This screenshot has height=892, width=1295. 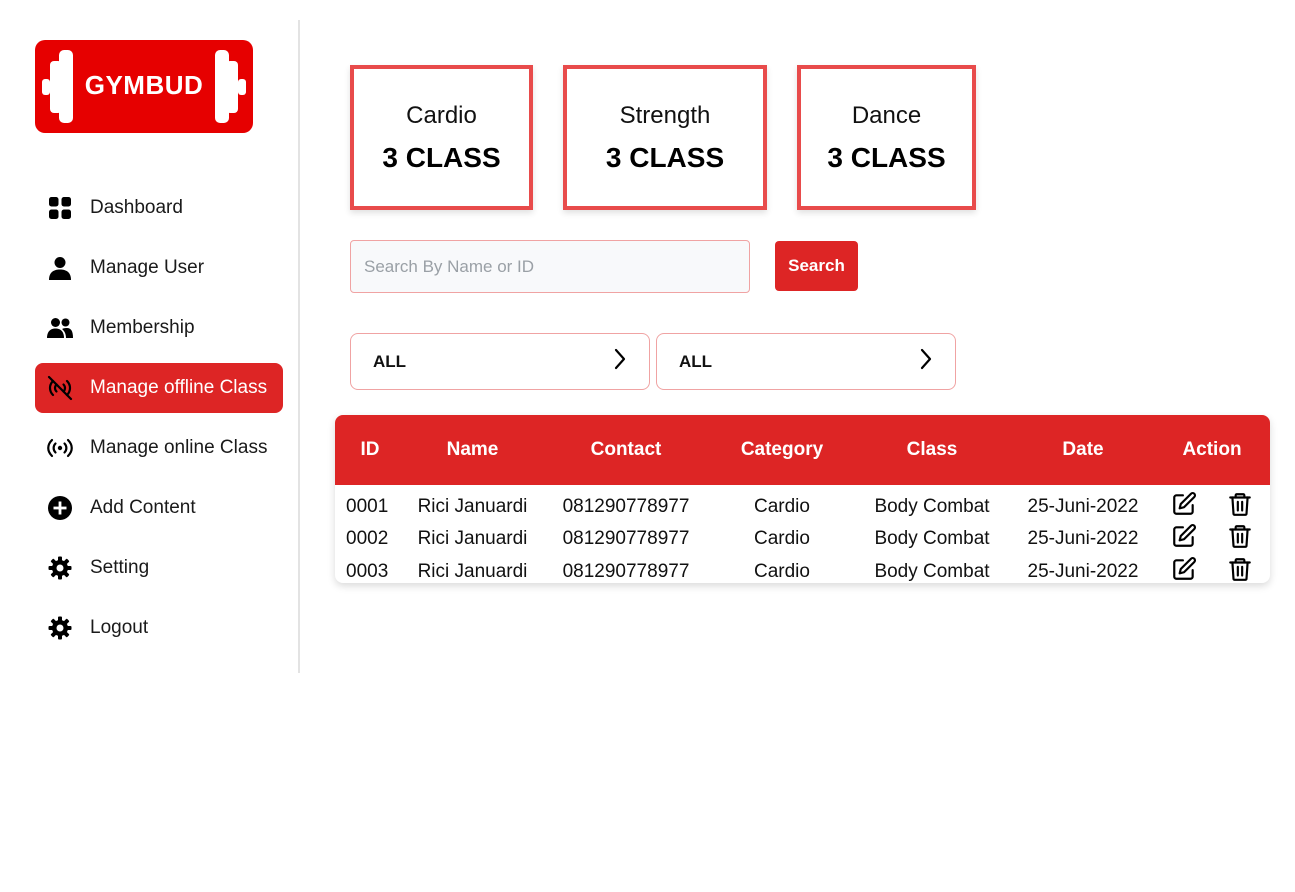 What do you see at coordinates (932, 449) in the screenshot?
I see `column-header-class: Class` at bounding box center [932, 449].